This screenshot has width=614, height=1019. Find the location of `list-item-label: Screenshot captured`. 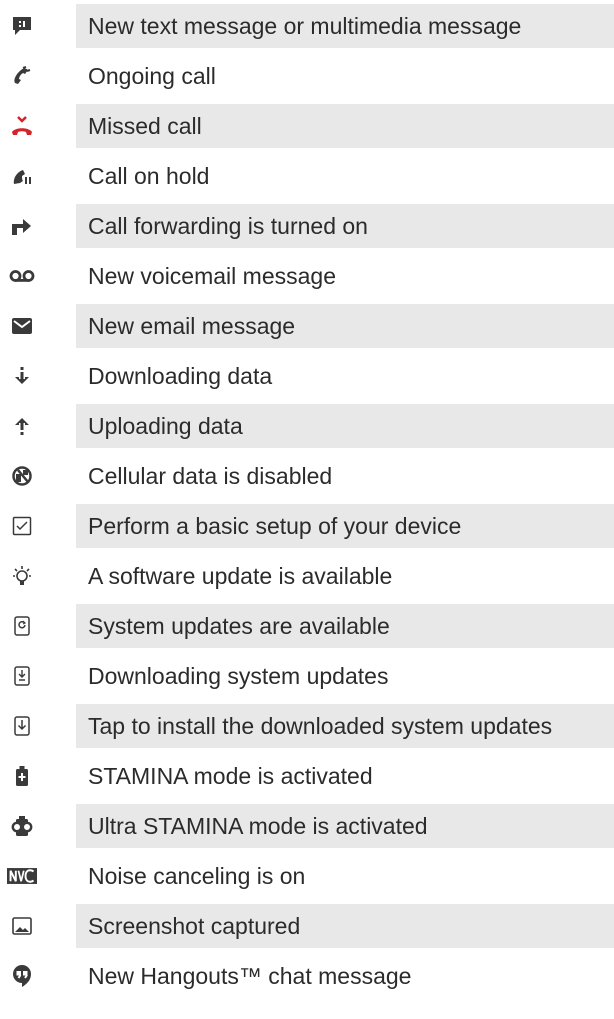

list-item-label: Screenshot captured is located at coordinates (345, 926).